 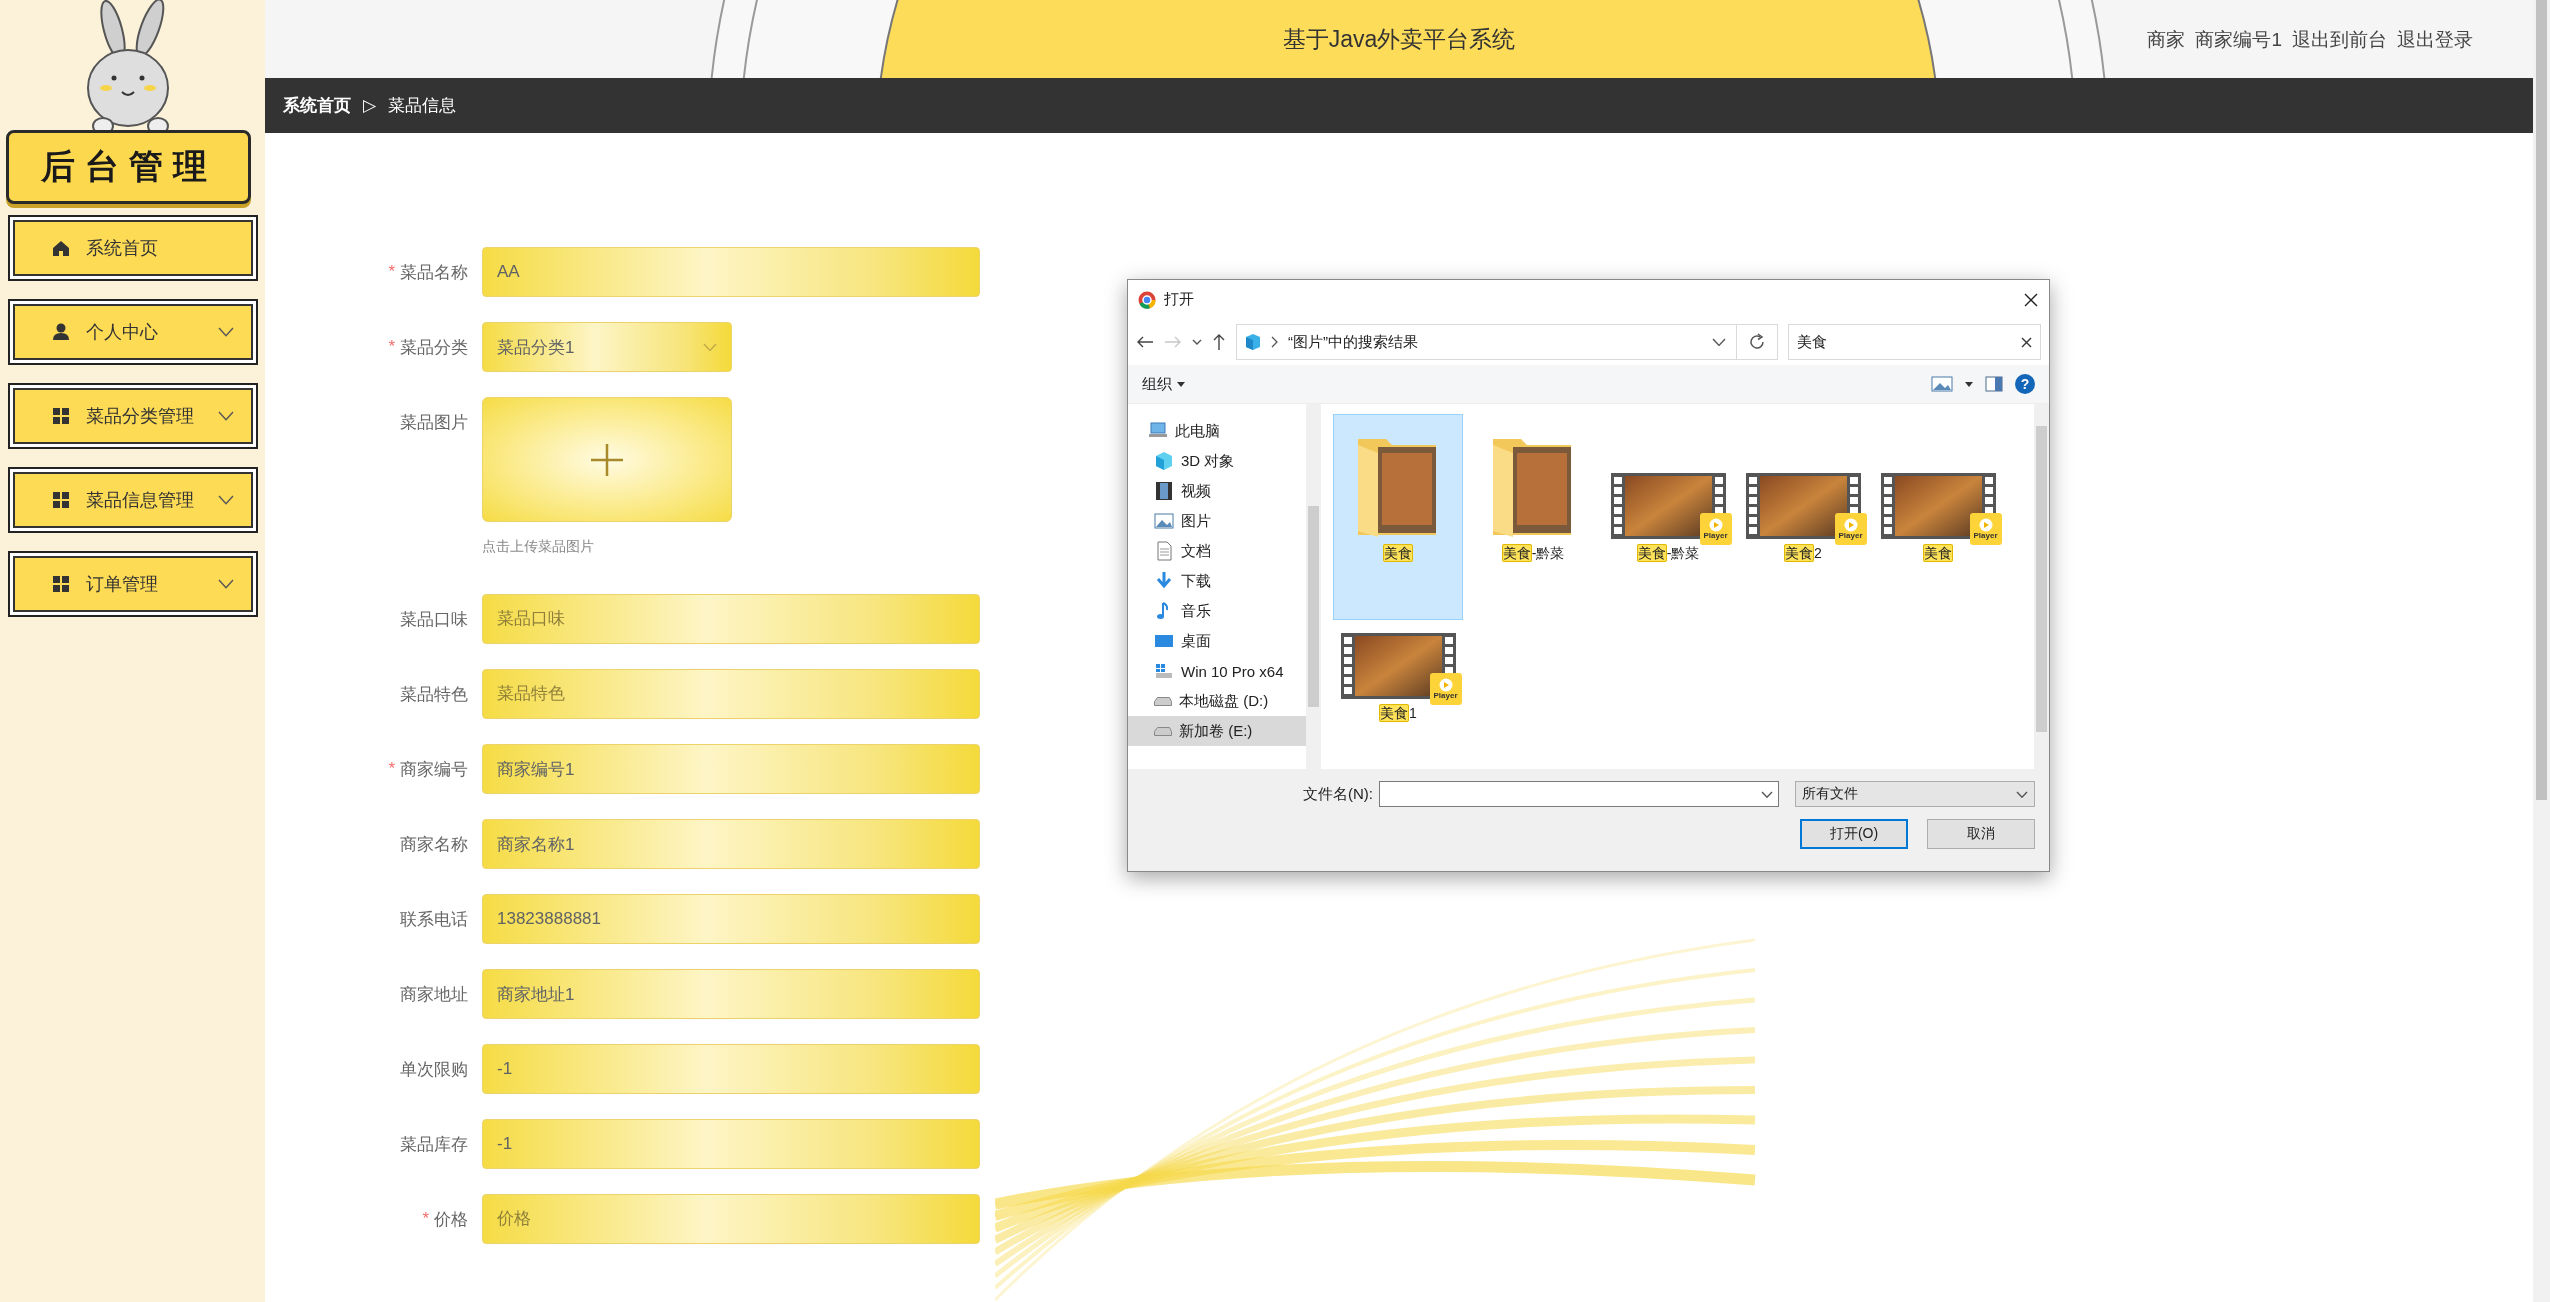 I want to click on play-icon, so click(x=1715, y=525).